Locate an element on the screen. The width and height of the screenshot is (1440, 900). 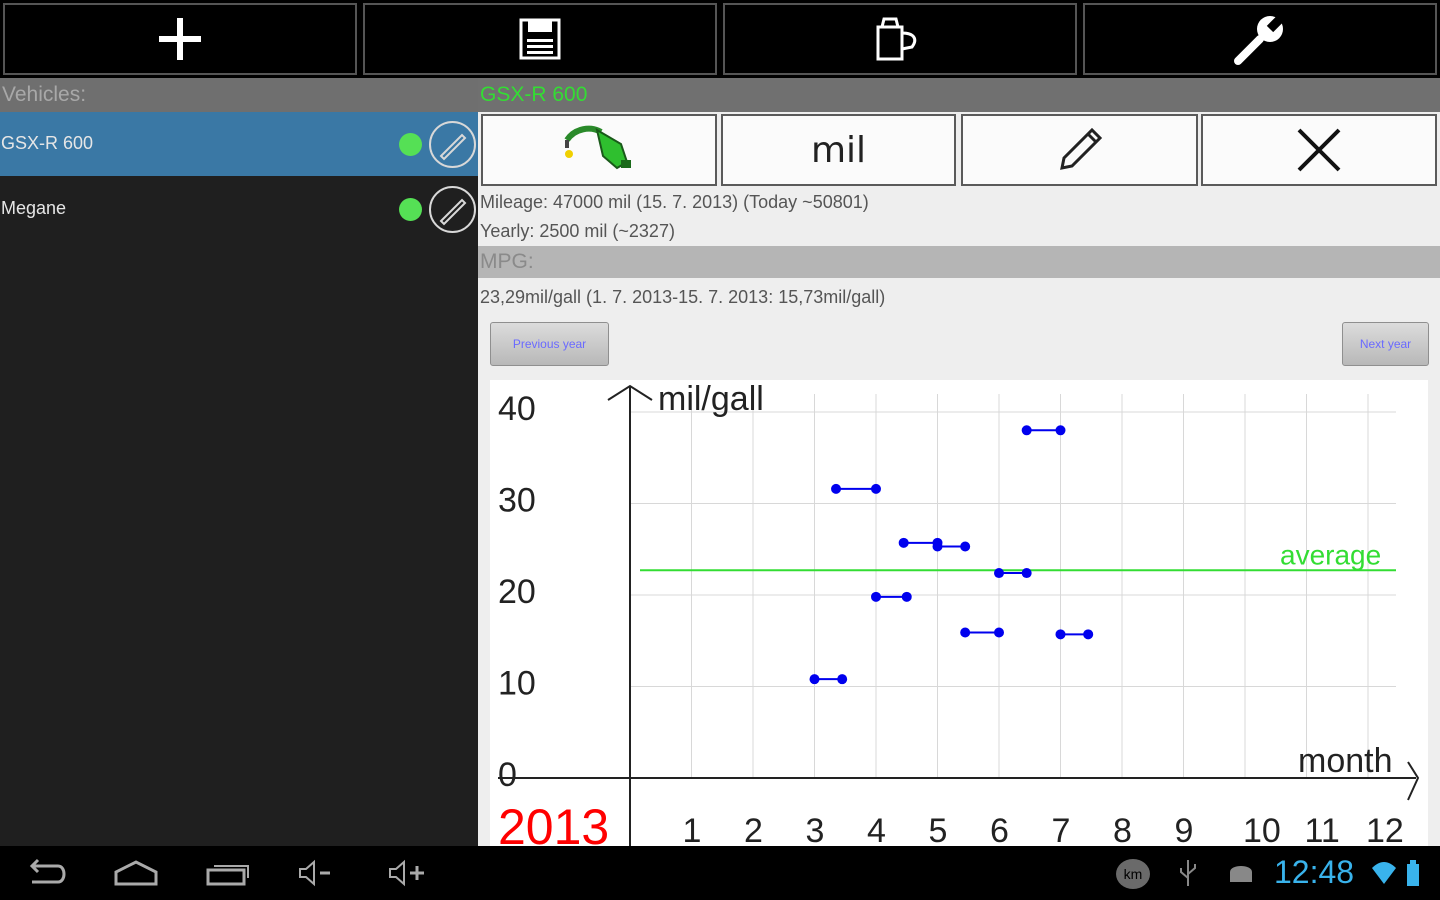
x-tick-label: 7 is located at coordinates (1061, 829).